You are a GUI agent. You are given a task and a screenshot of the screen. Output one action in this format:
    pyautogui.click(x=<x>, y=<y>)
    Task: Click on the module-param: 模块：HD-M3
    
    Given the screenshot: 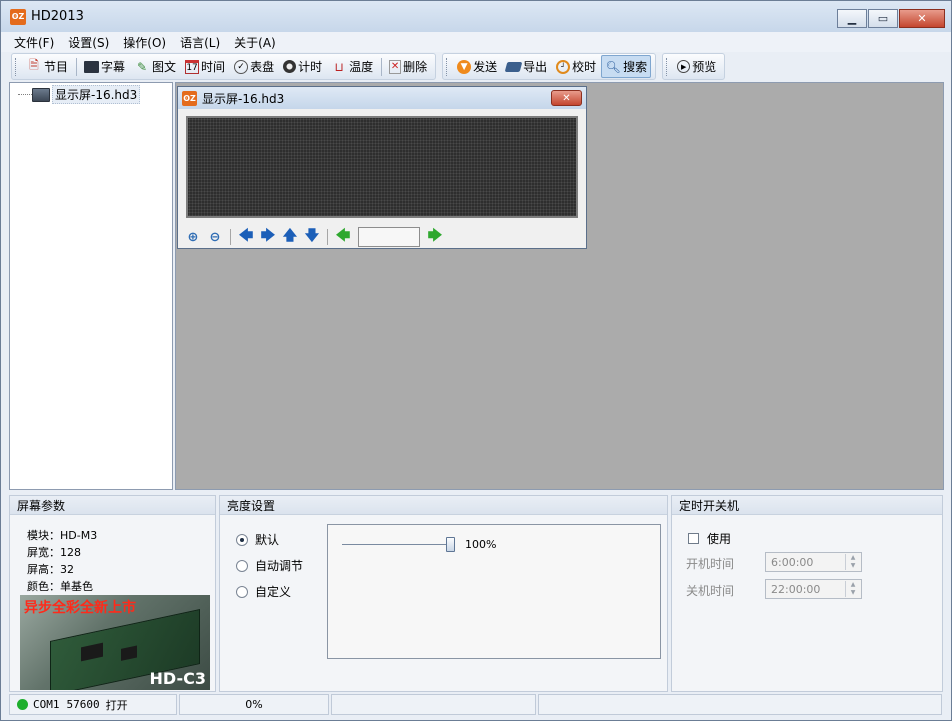 What is the action you would take?
    pyautogui.click(x=62, y=535)
    